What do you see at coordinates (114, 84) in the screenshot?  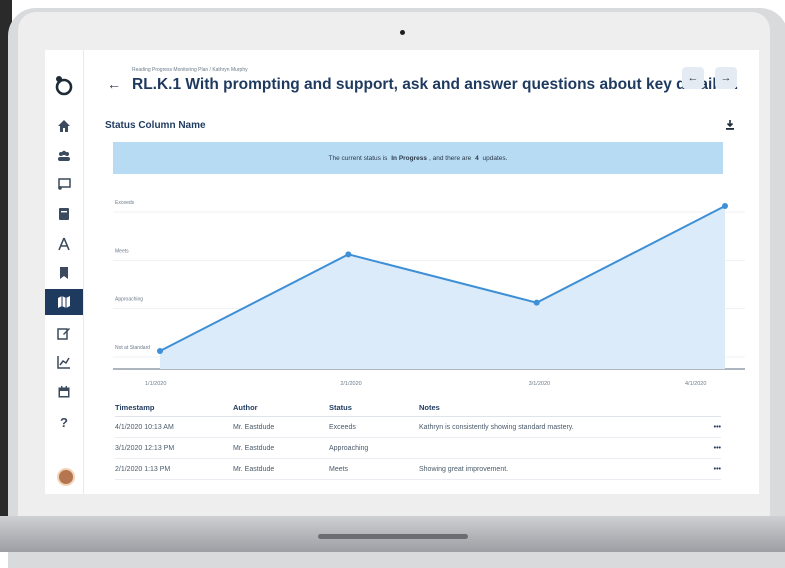 I see `back-arrow-icon: ←` at bounding box center [114, 84].